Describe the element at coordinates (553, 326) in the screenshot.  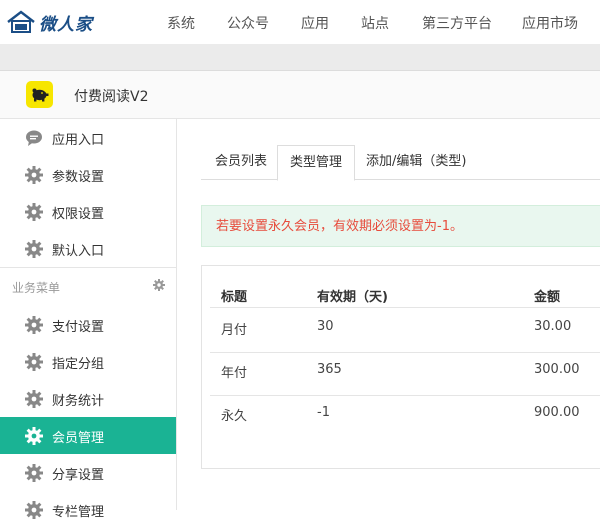
I see `table-cell-amount: 30.00` at that location.